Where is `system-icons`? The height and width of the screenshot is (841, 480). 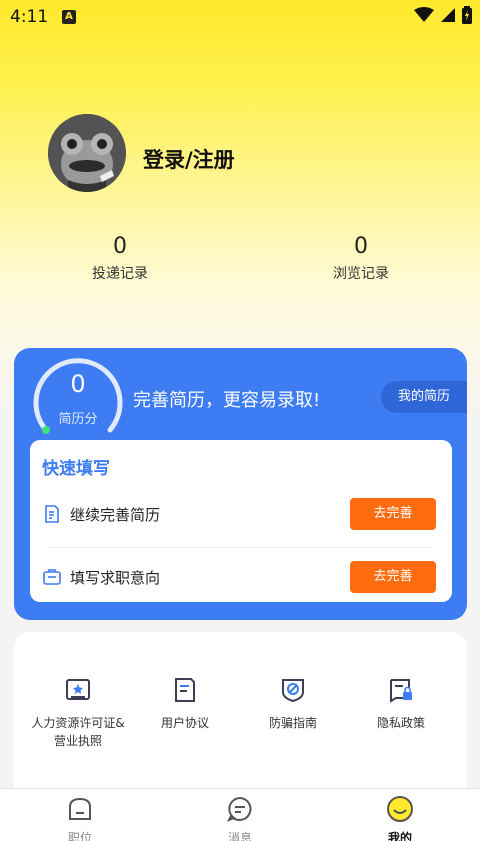
system-icons is located at coordinates (443, 15).